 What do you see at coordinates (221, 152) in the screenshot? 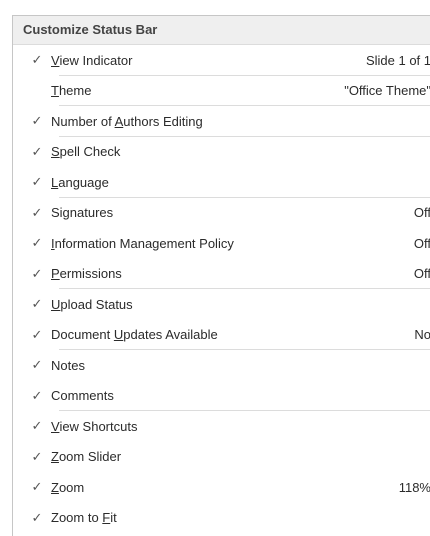
I see `menu-item: ✓ Spell Check` at bounding box center [221, 152].